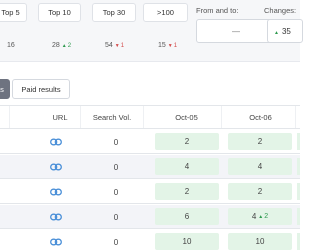 The width and height of the screenshot is (320, 250). Describe the element at coordinates (41, 89) in the screenshot. I see `paid-results-button: Paid results` at that location.